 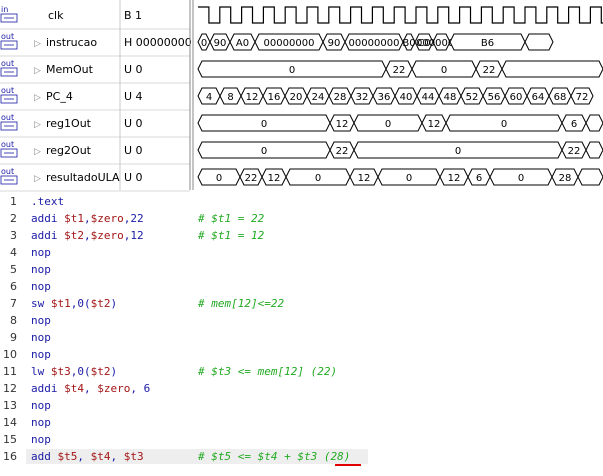 I want to click on svg-text: 60, so click(x=516, y=97).